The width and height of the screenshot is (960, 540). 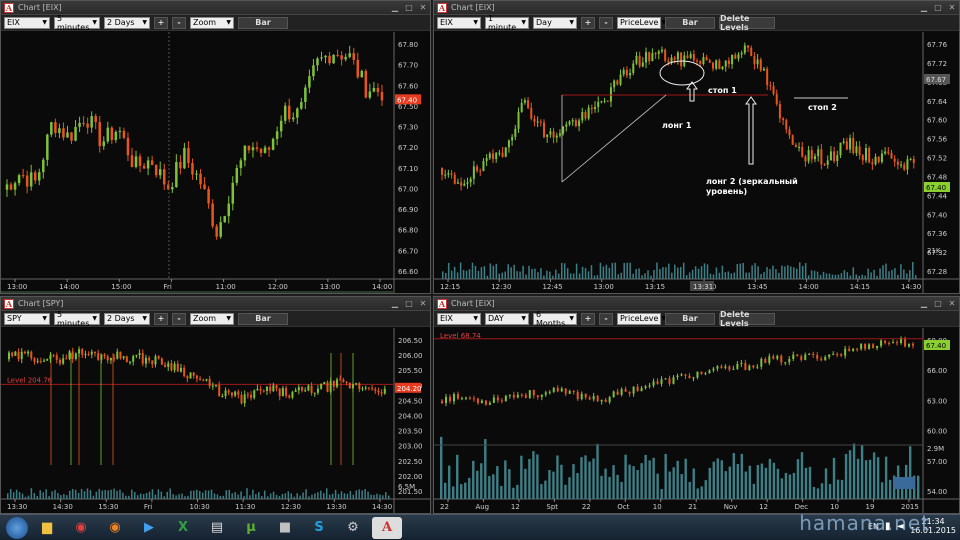 I want to click on chrome-icon: ◉, so click(x=81, y=528).